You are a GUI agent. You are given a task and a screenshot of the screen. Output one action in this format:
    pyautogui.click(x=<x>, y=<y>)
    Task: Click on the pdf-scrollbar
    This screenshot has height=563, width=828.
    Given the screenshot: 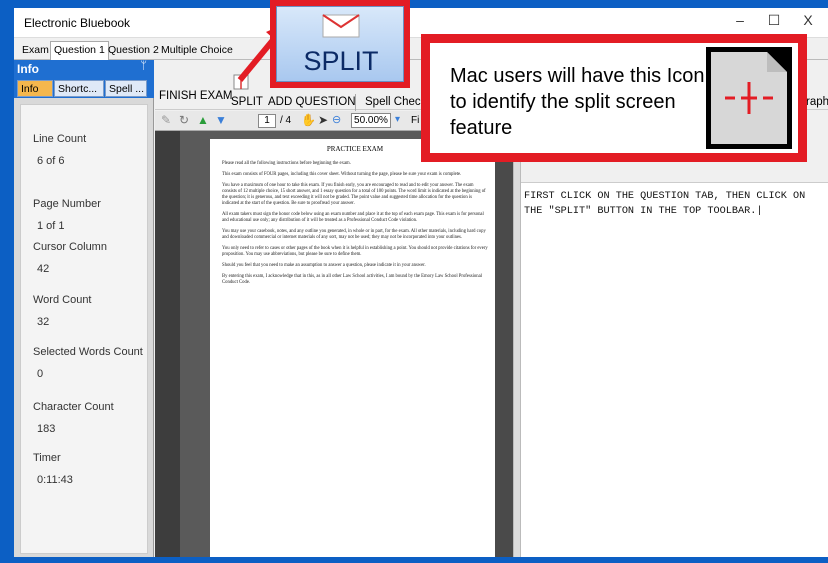 What is the action you would take?
    pyautogui.click(x=504, y=344)
    